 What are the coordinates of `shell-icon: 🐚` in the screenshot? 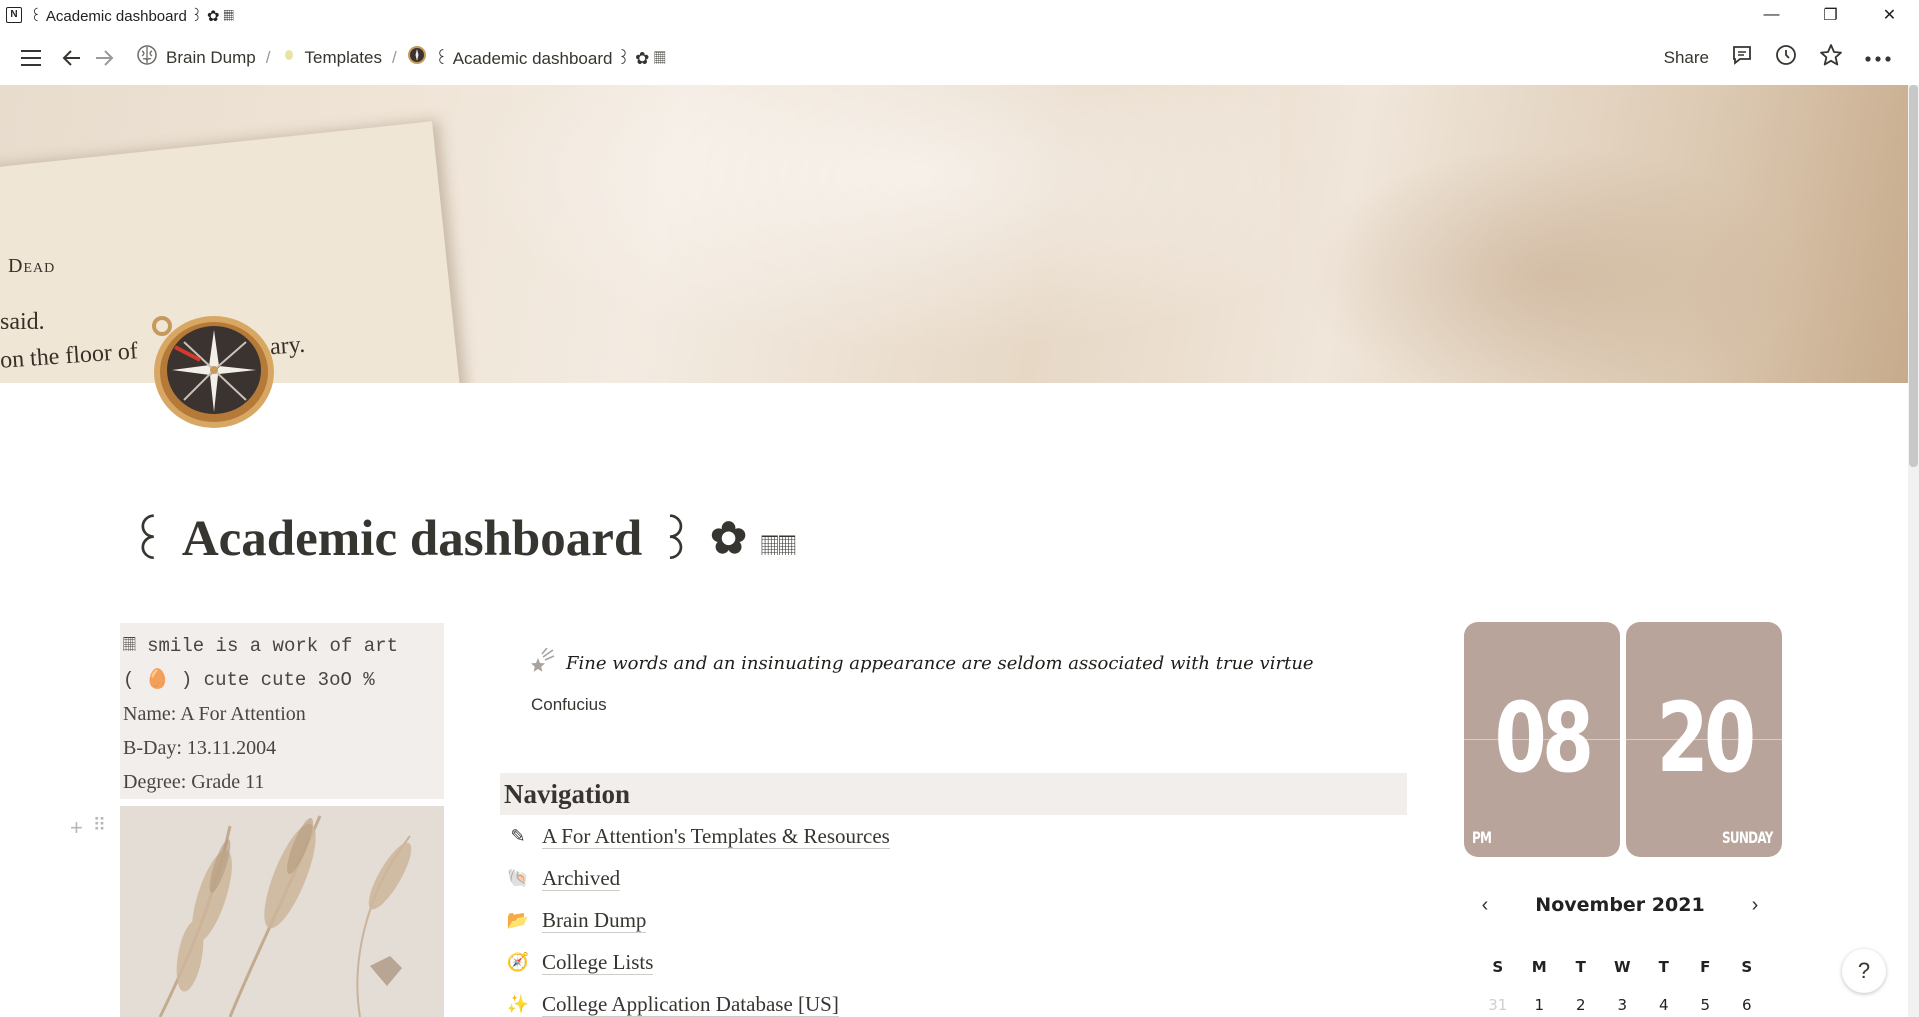 It's located at (518, 877).